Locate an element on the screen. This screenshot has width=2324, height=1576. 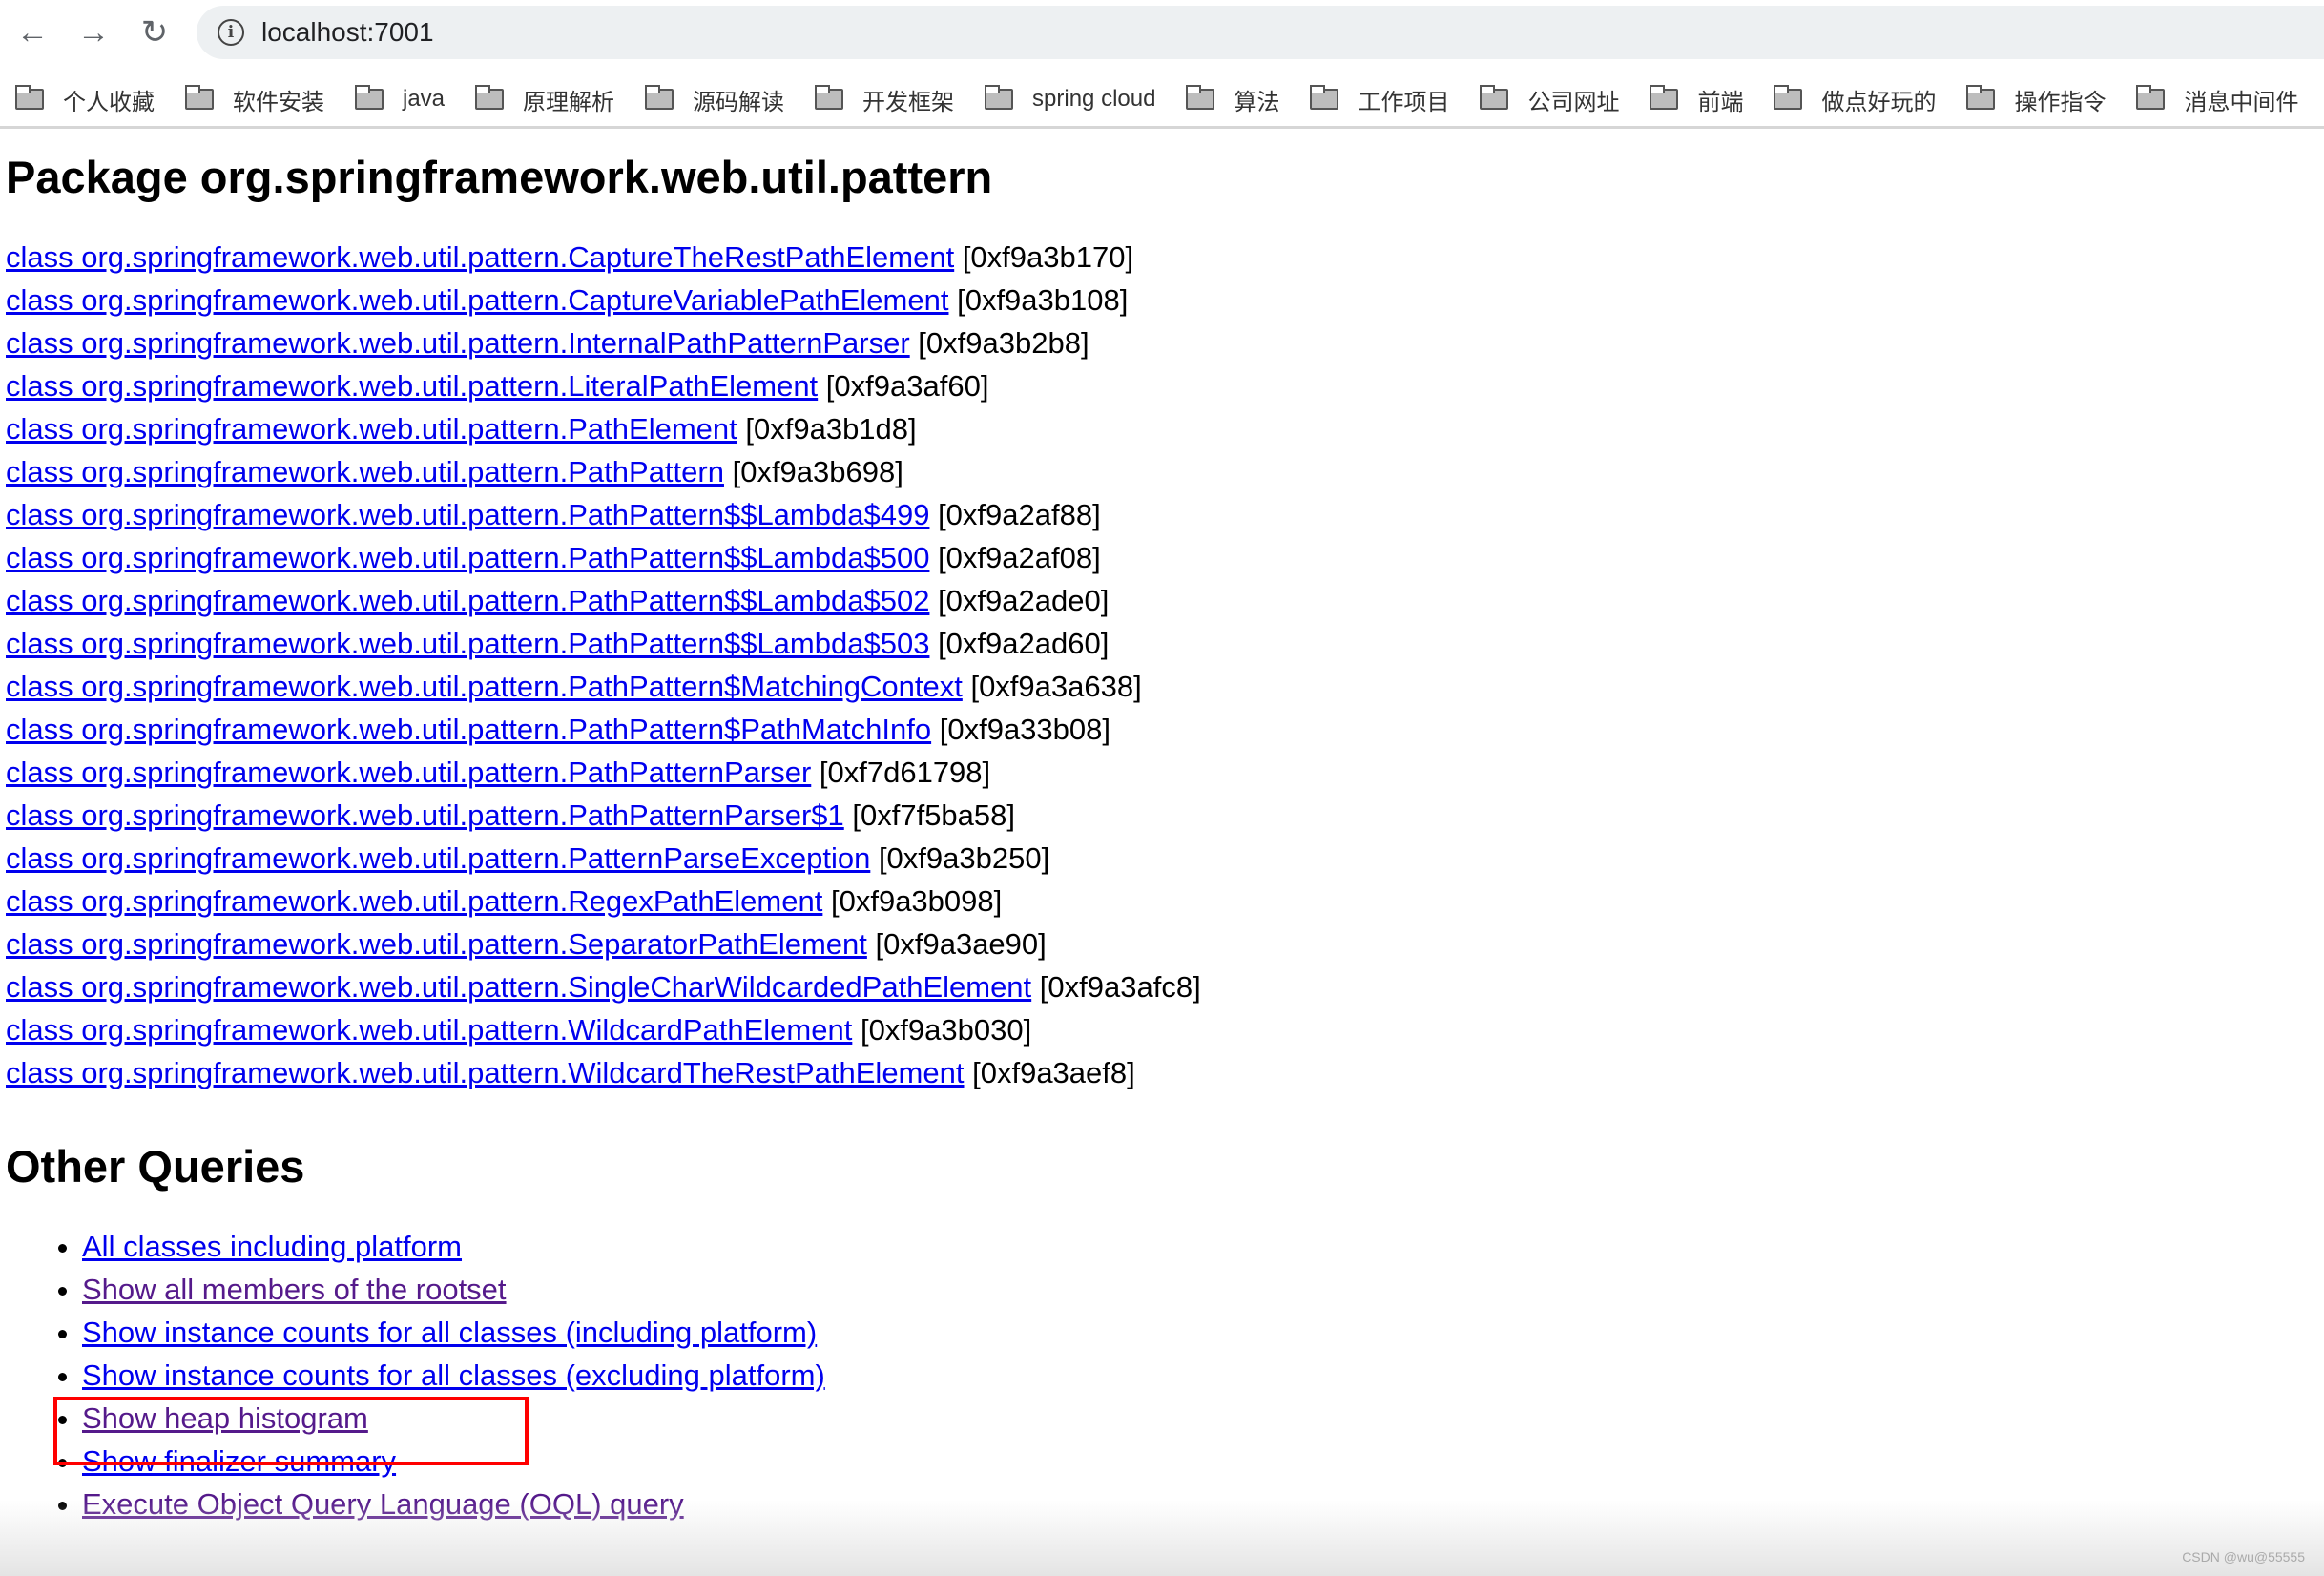
query-link: Show all members of the rootset is located at coordinates (294, 1289).